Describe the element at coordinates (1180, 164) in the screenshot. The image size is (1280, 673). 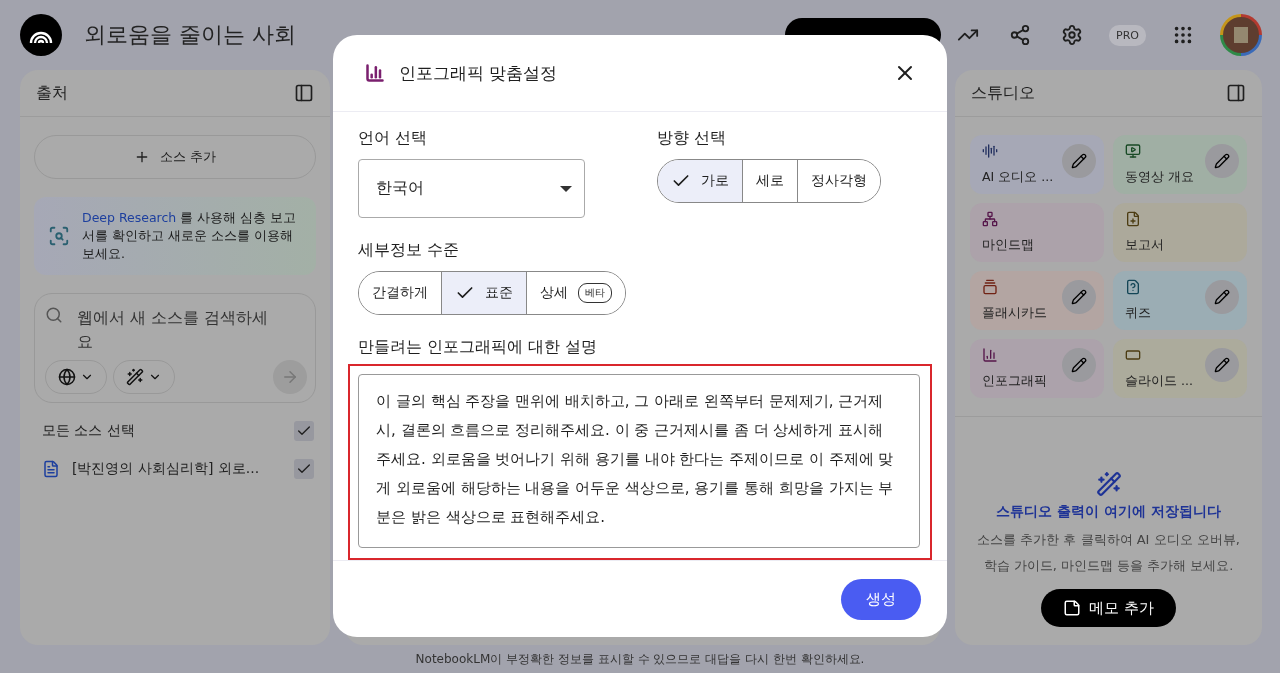
I see `studio-tool-card: 동영상 개요` at that location.